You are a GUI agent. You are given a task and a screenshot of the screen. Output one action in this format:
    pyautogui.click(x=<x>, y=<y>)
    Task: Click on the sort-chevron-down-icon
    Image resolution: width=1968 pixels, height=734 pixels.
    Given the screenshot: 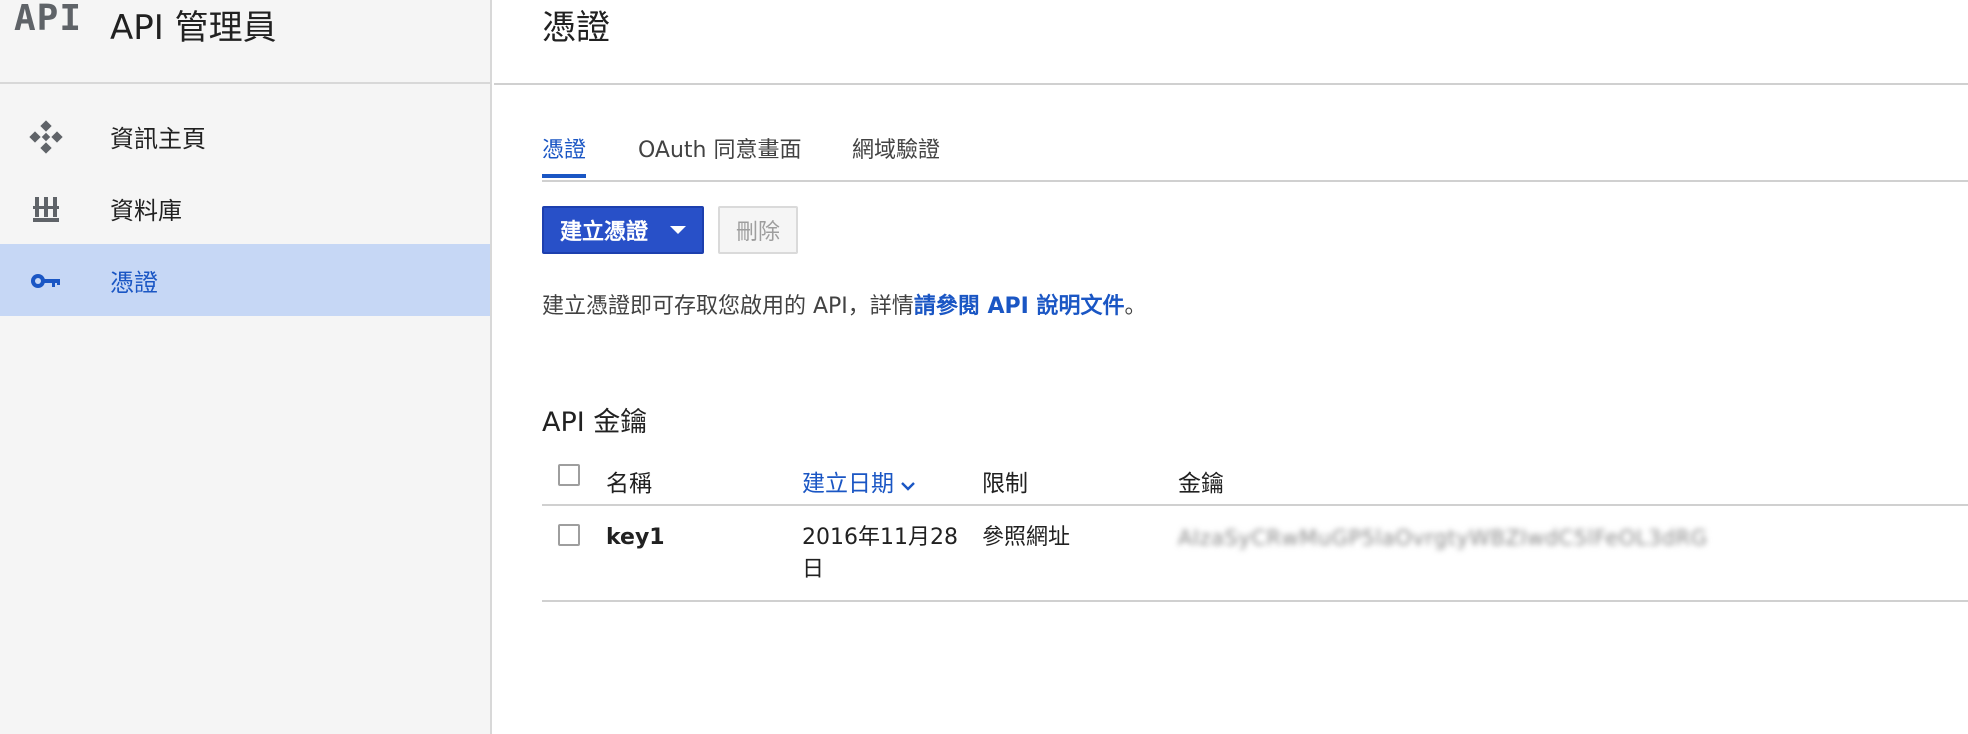 What is the action you would take?
    pyautogui.click(x=908, y=485)
    